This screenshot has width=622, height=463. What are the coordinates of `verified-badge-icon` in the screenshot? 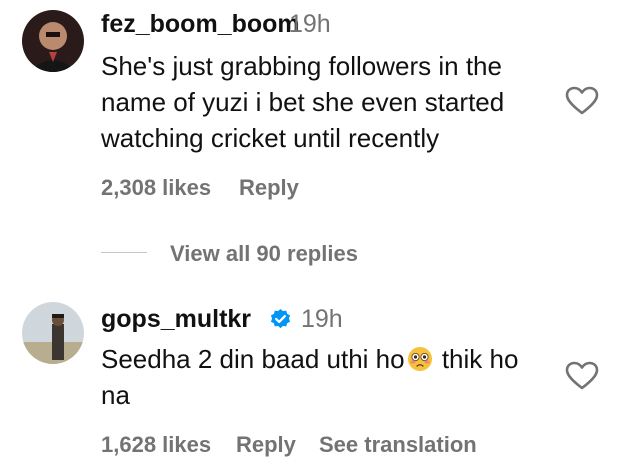 It's located at (280, 318).